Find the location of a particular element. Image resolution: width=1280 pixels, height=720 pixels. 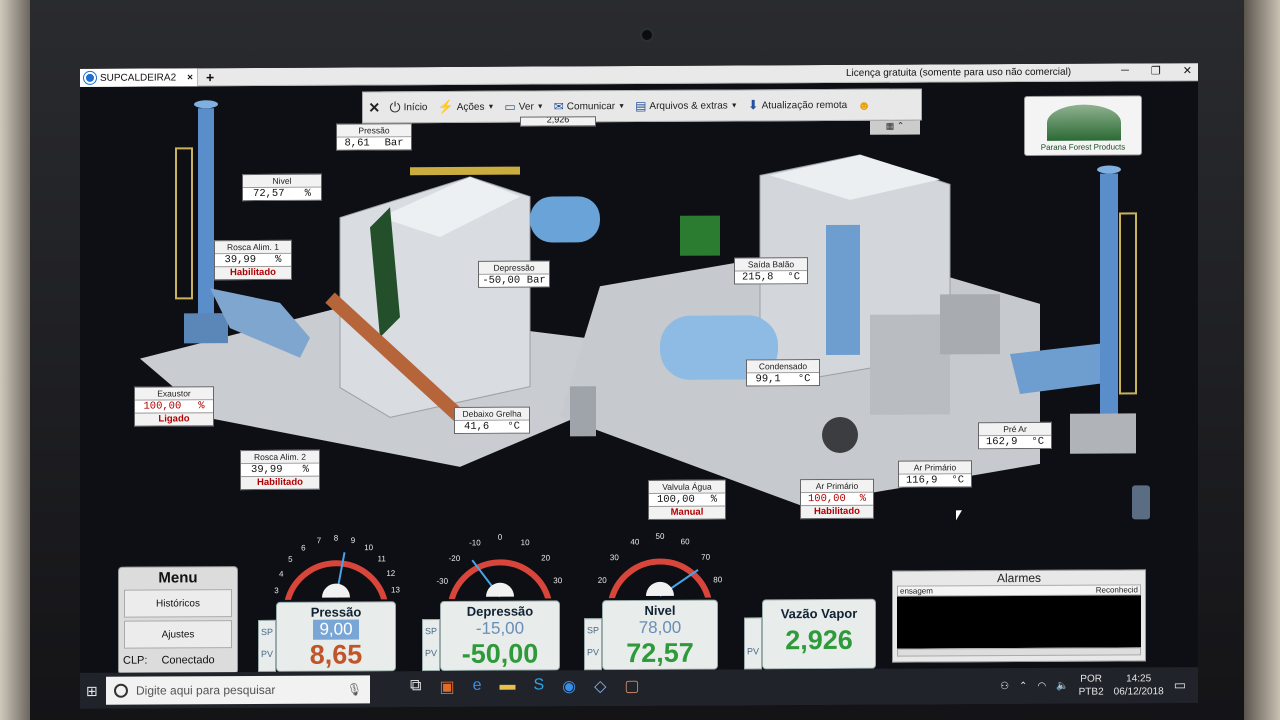

network-icon: ◠ is located at coordinates (1041, 685).